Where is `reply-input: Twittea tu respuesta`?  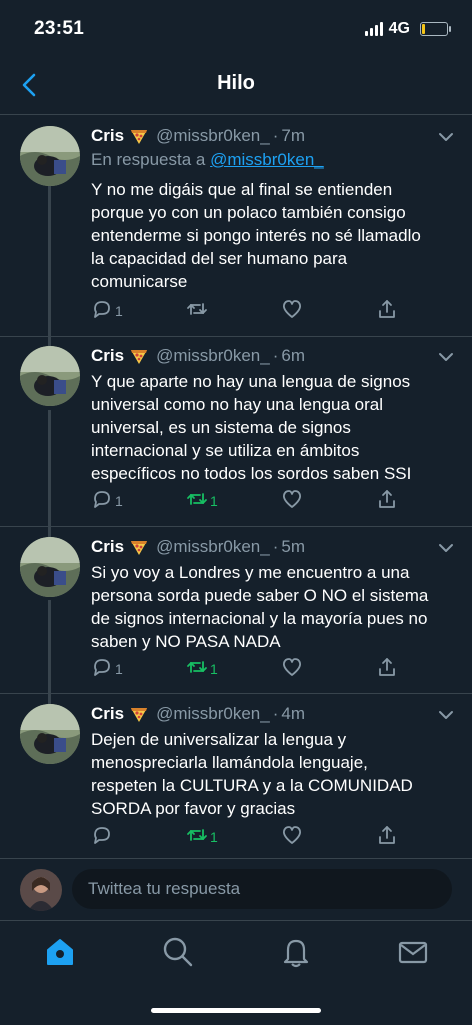
reply-input: Twittea tu respuesta is located at coordinates (262, 889).